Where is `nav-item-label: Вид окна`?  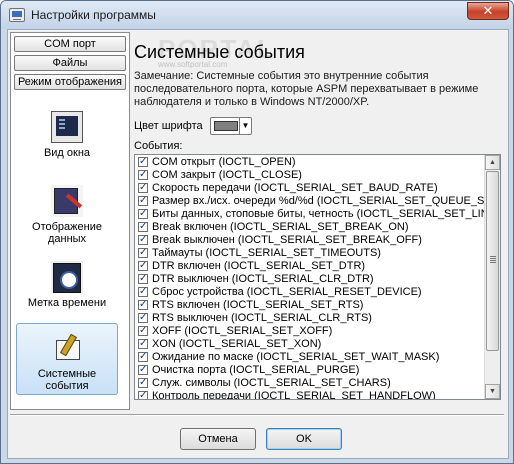 nav-item-label: Вид окна is located at coordinates (67, 153).